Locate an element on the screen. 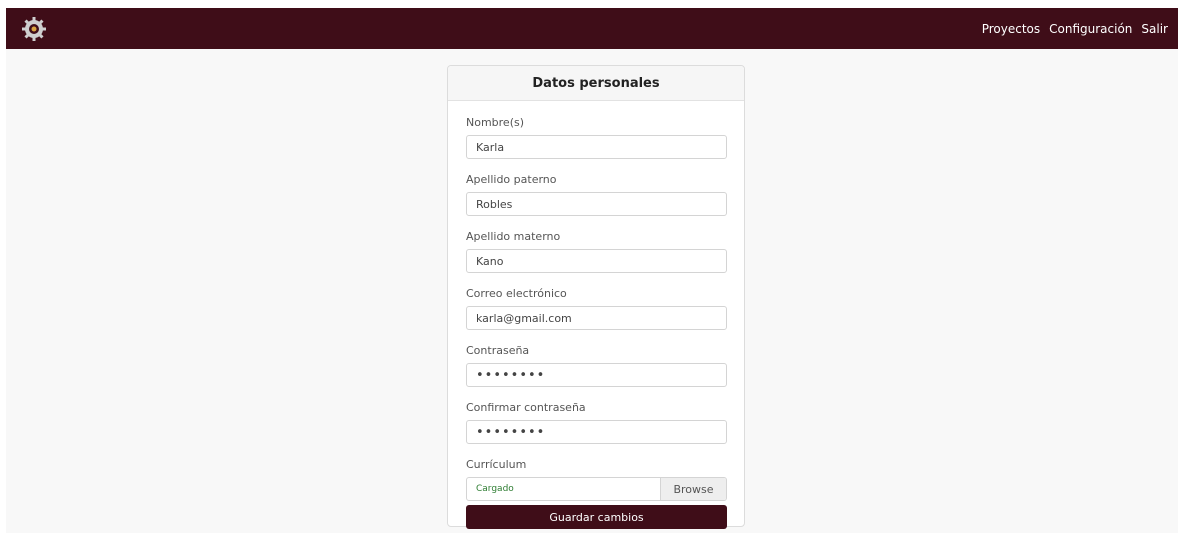  first-name-label: Nombre(s) is located at coordinates (495, 122).